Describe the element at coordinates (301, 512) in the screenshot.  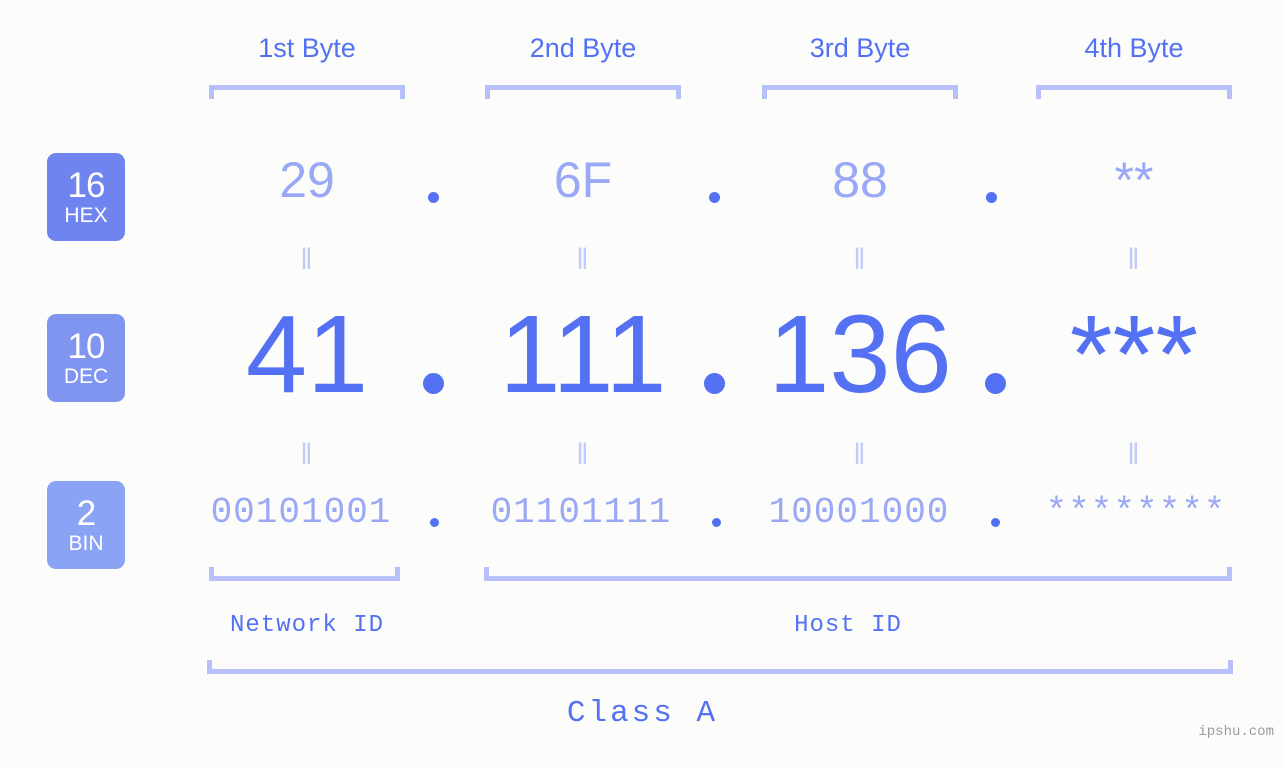
I see `bin-value-byte-1: 00101001` at that location.